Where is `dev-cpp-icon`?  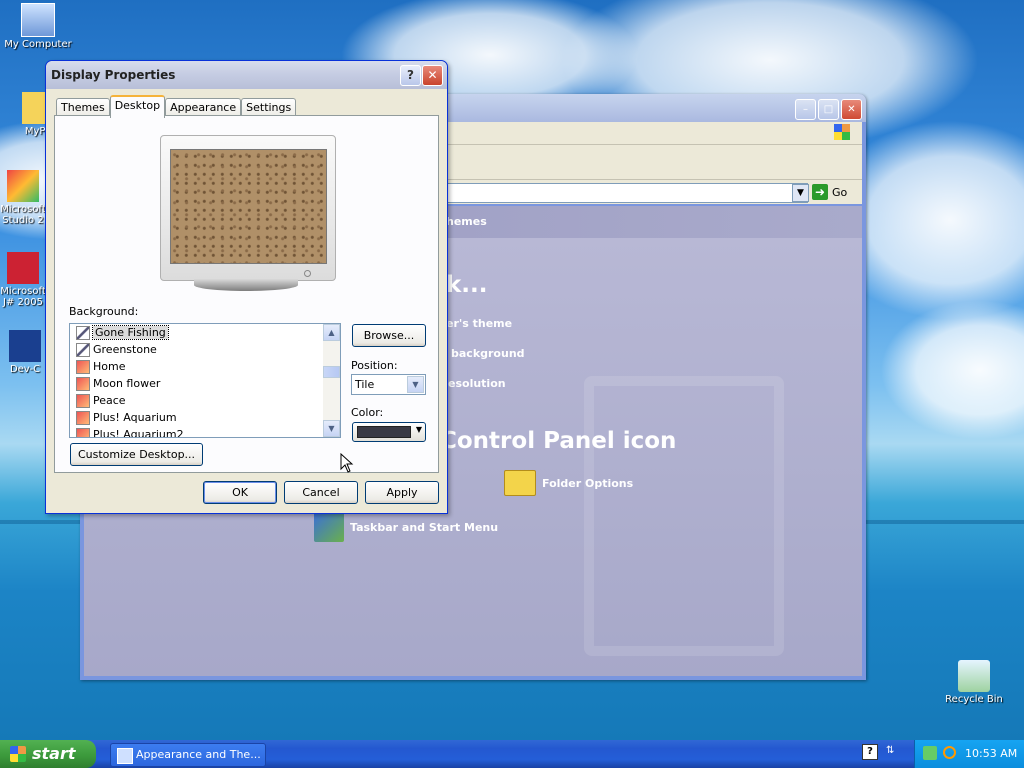 dev-cpp-icon is located at coordinates (25, 346).